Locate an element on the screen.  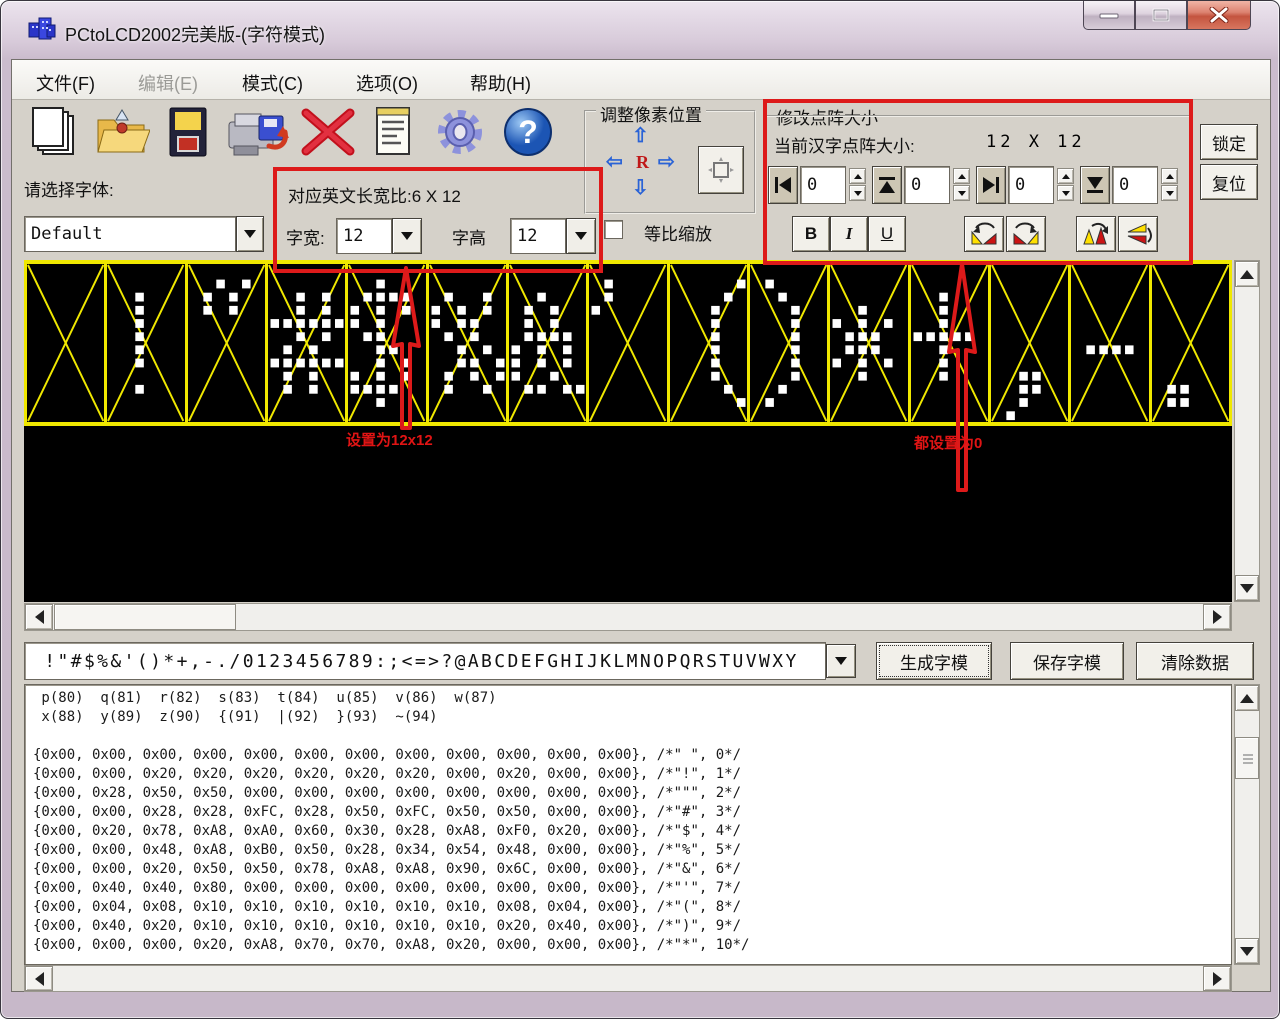
char-height-dropdown-button is located at coordinates (581, 236).